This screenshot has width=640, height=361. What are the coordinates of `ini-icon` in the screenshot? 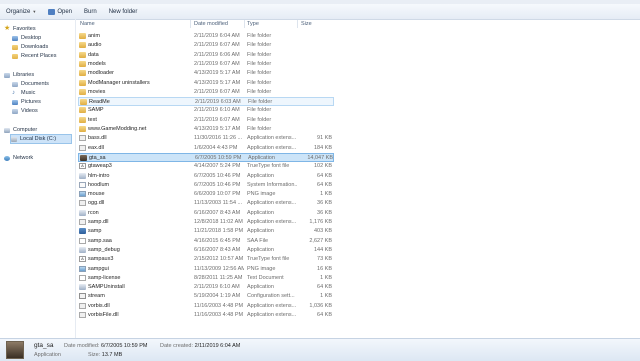 It's located at (82, 184).